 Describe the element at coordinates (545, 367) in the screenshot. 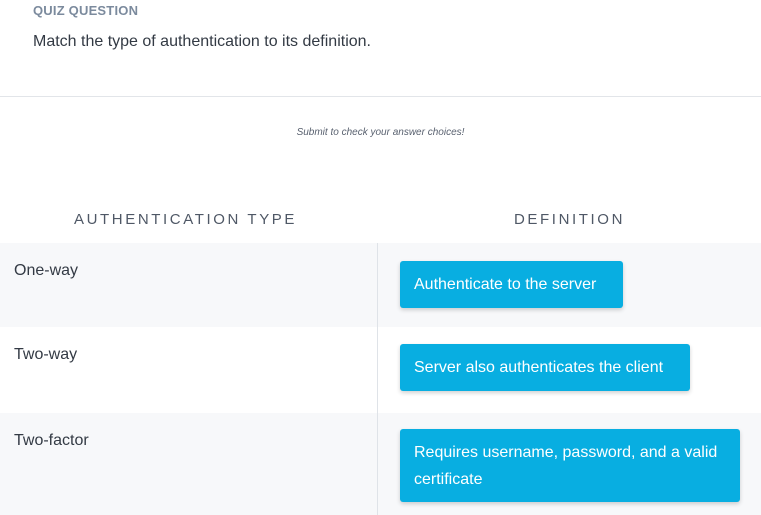

I see `definition-choice: Server also authenticates the client` at that location.